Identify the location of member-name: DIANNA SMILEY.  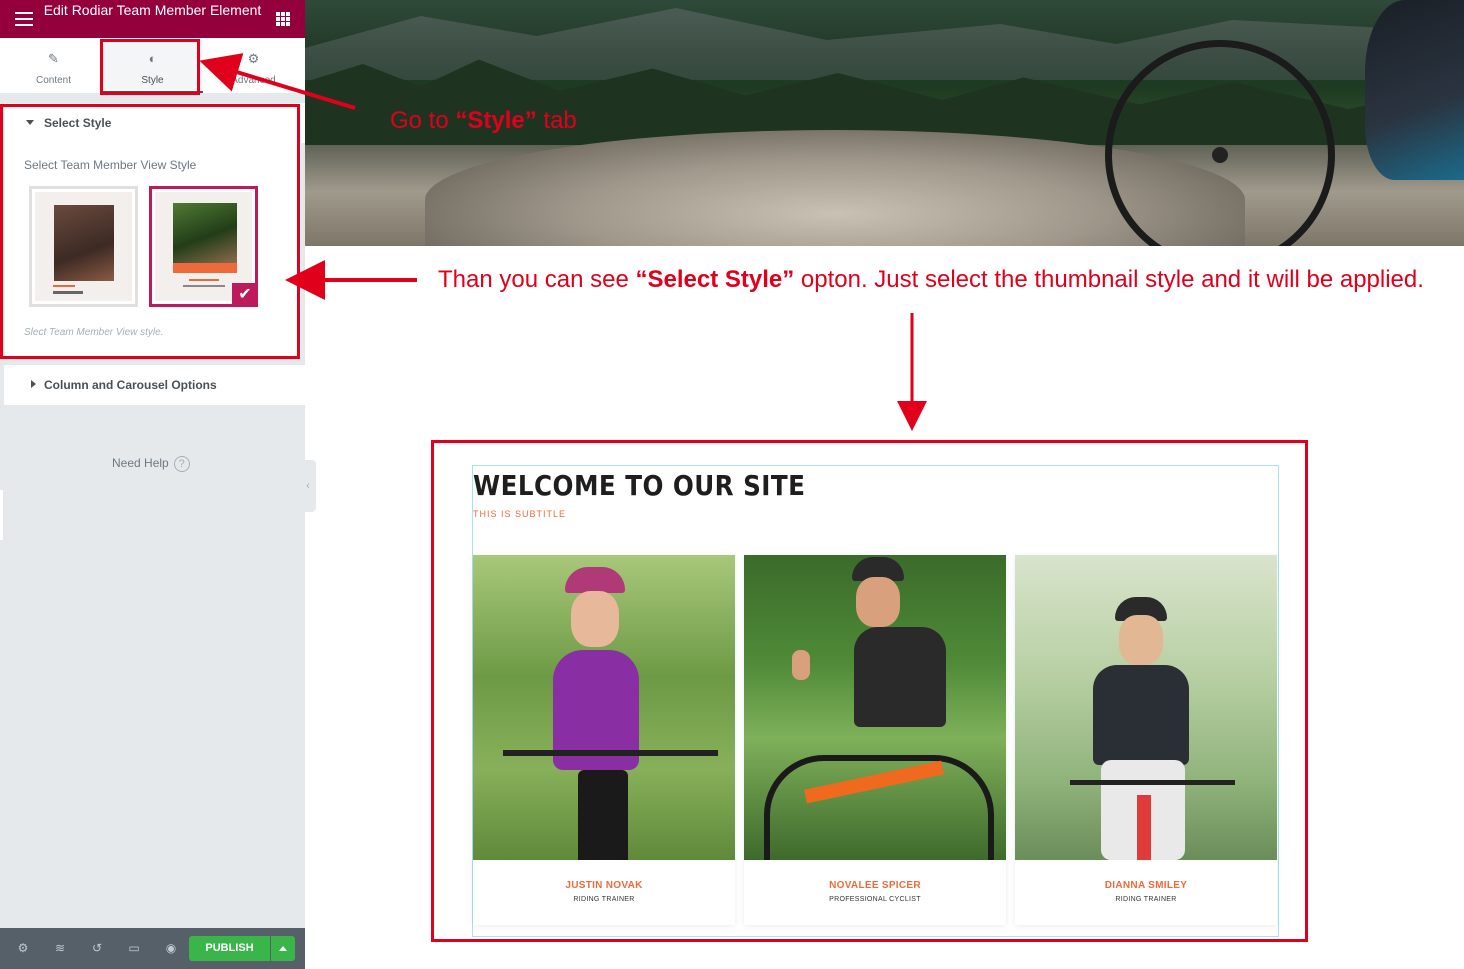
(1146, 885).